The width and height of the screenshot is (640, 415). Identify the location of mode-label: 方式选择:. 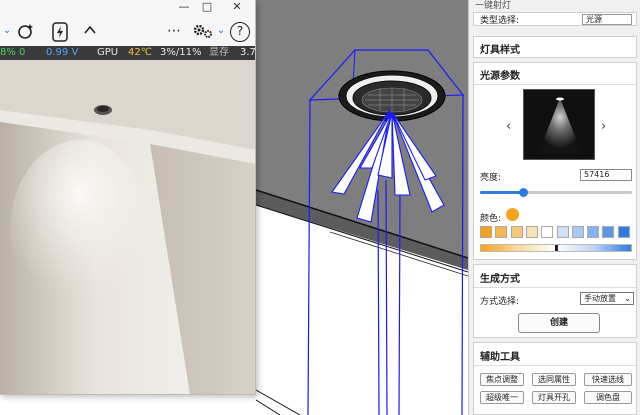
(500, 302).